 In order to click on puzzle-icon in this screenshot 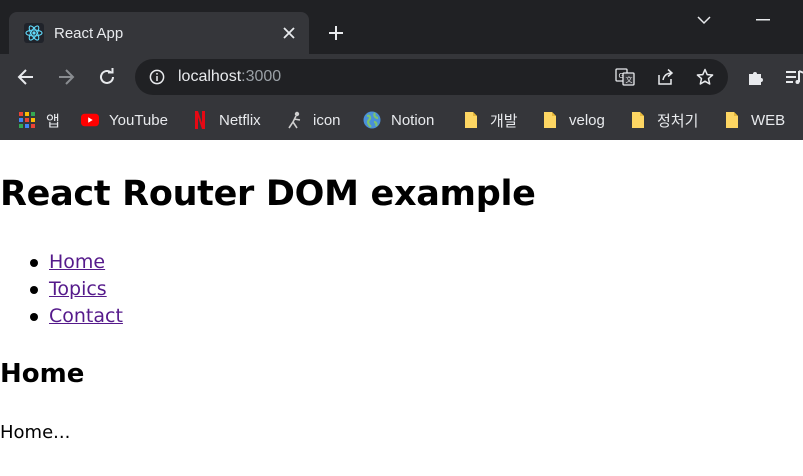, I will do `click(756, 77)`.